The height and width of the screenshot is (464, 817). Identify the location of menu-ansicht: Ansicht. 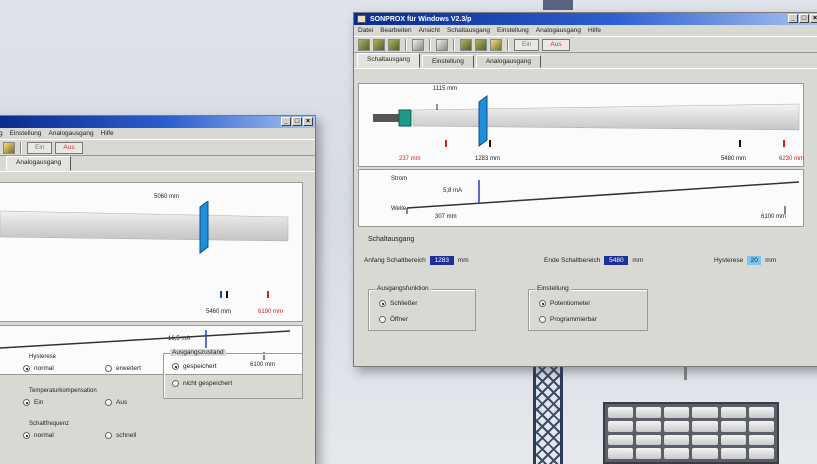
(429, 30).